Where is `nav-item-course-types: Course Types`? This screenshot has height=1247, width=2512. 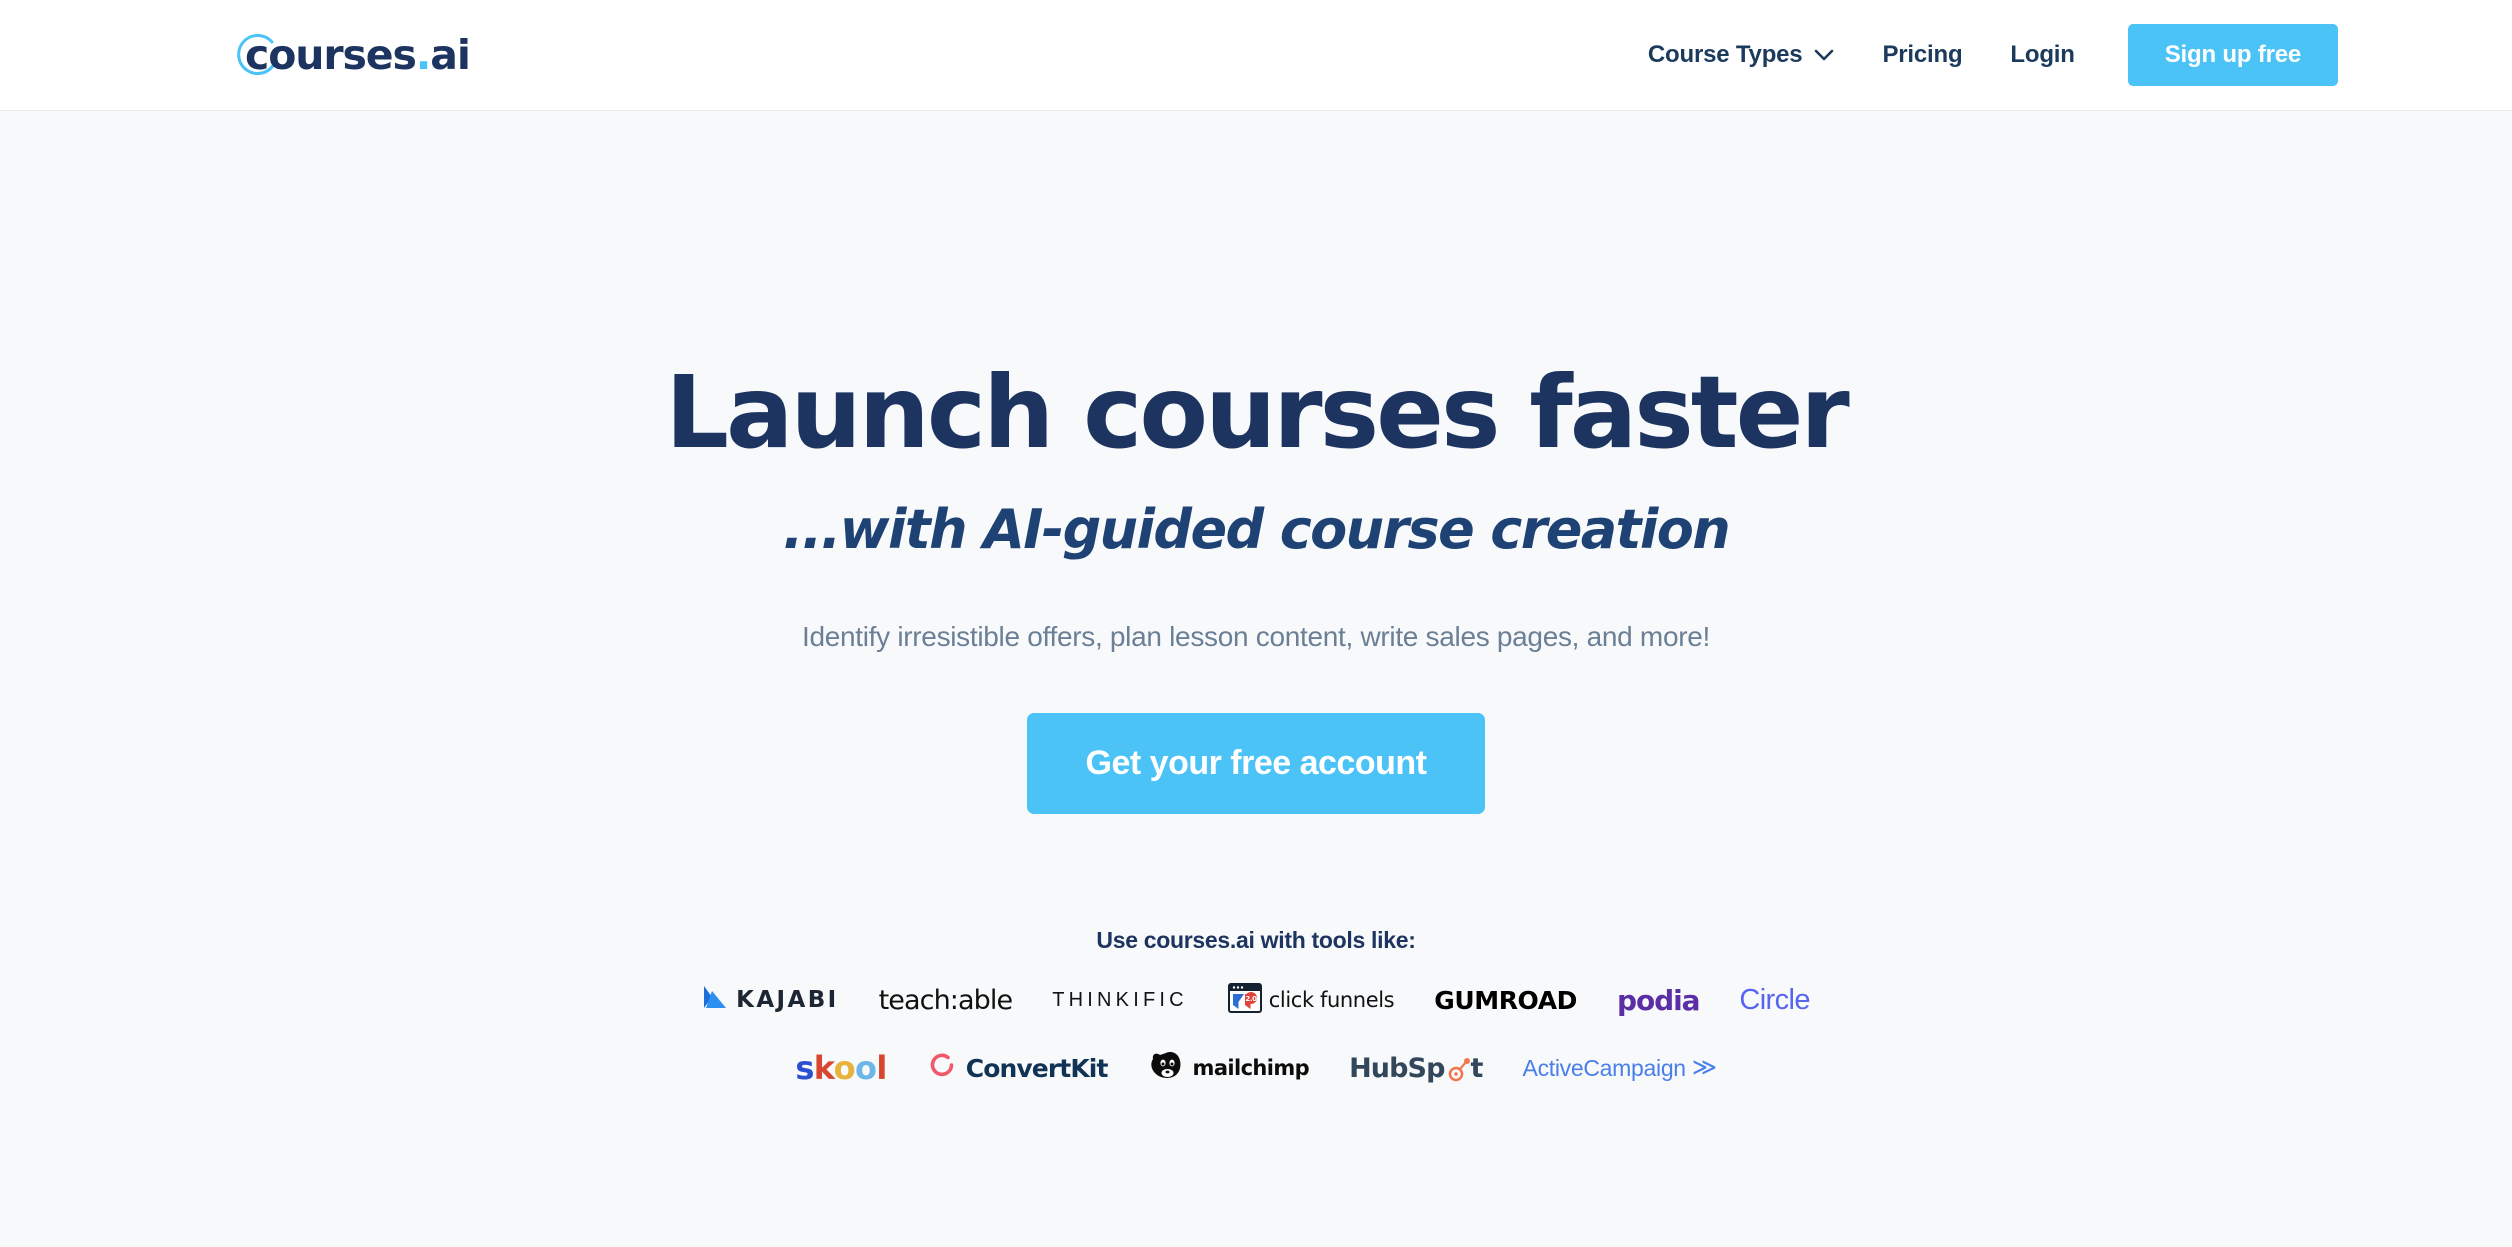 nav-item-course-types: Course Types is located at coordinates (1741, 55).